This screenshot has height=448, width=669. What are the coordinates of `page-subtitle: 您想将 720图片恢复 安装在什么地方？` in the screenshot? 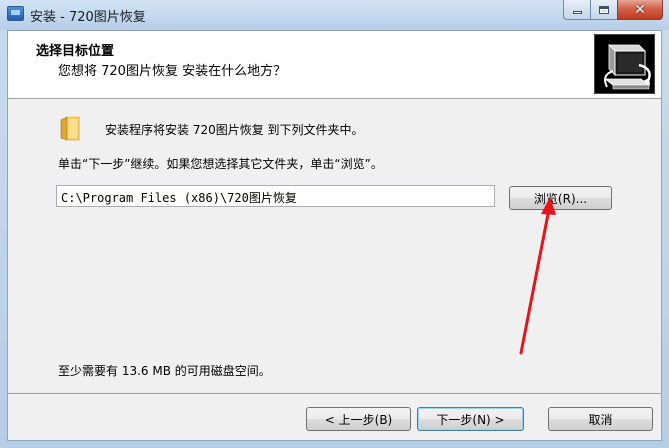 It's located at (172, 71).